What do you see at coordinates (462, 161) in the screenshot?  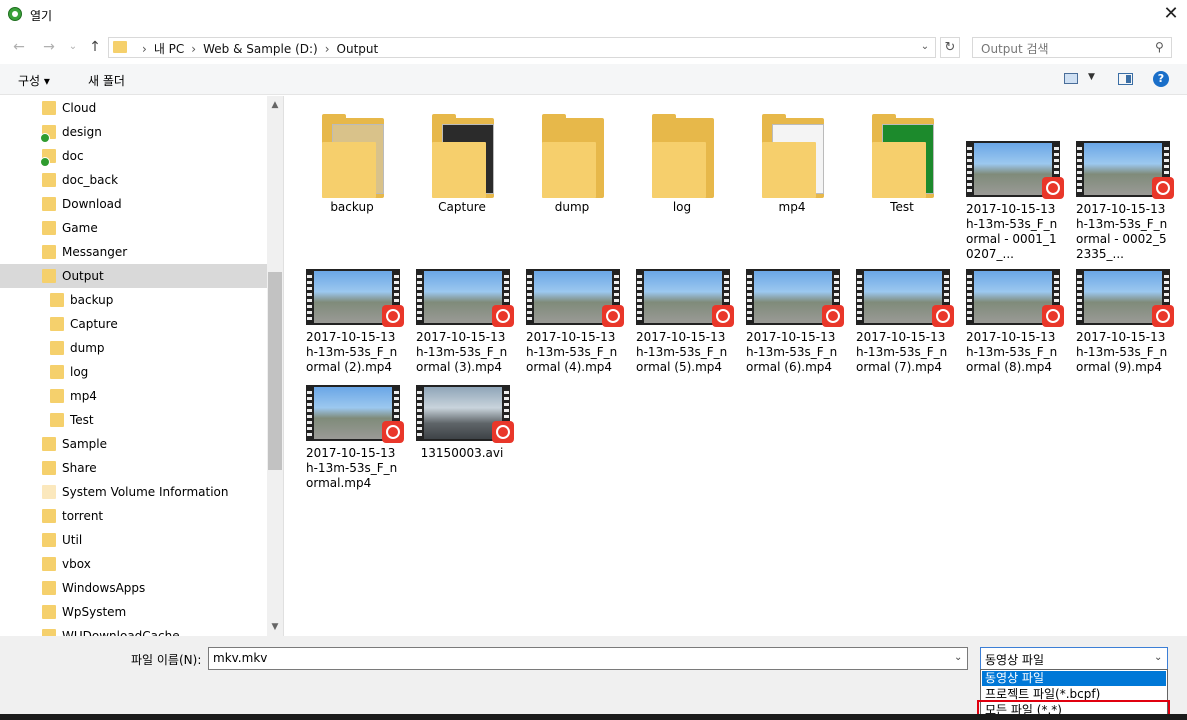 I see `folder-item: Capture` at bounding box center [462, 161].